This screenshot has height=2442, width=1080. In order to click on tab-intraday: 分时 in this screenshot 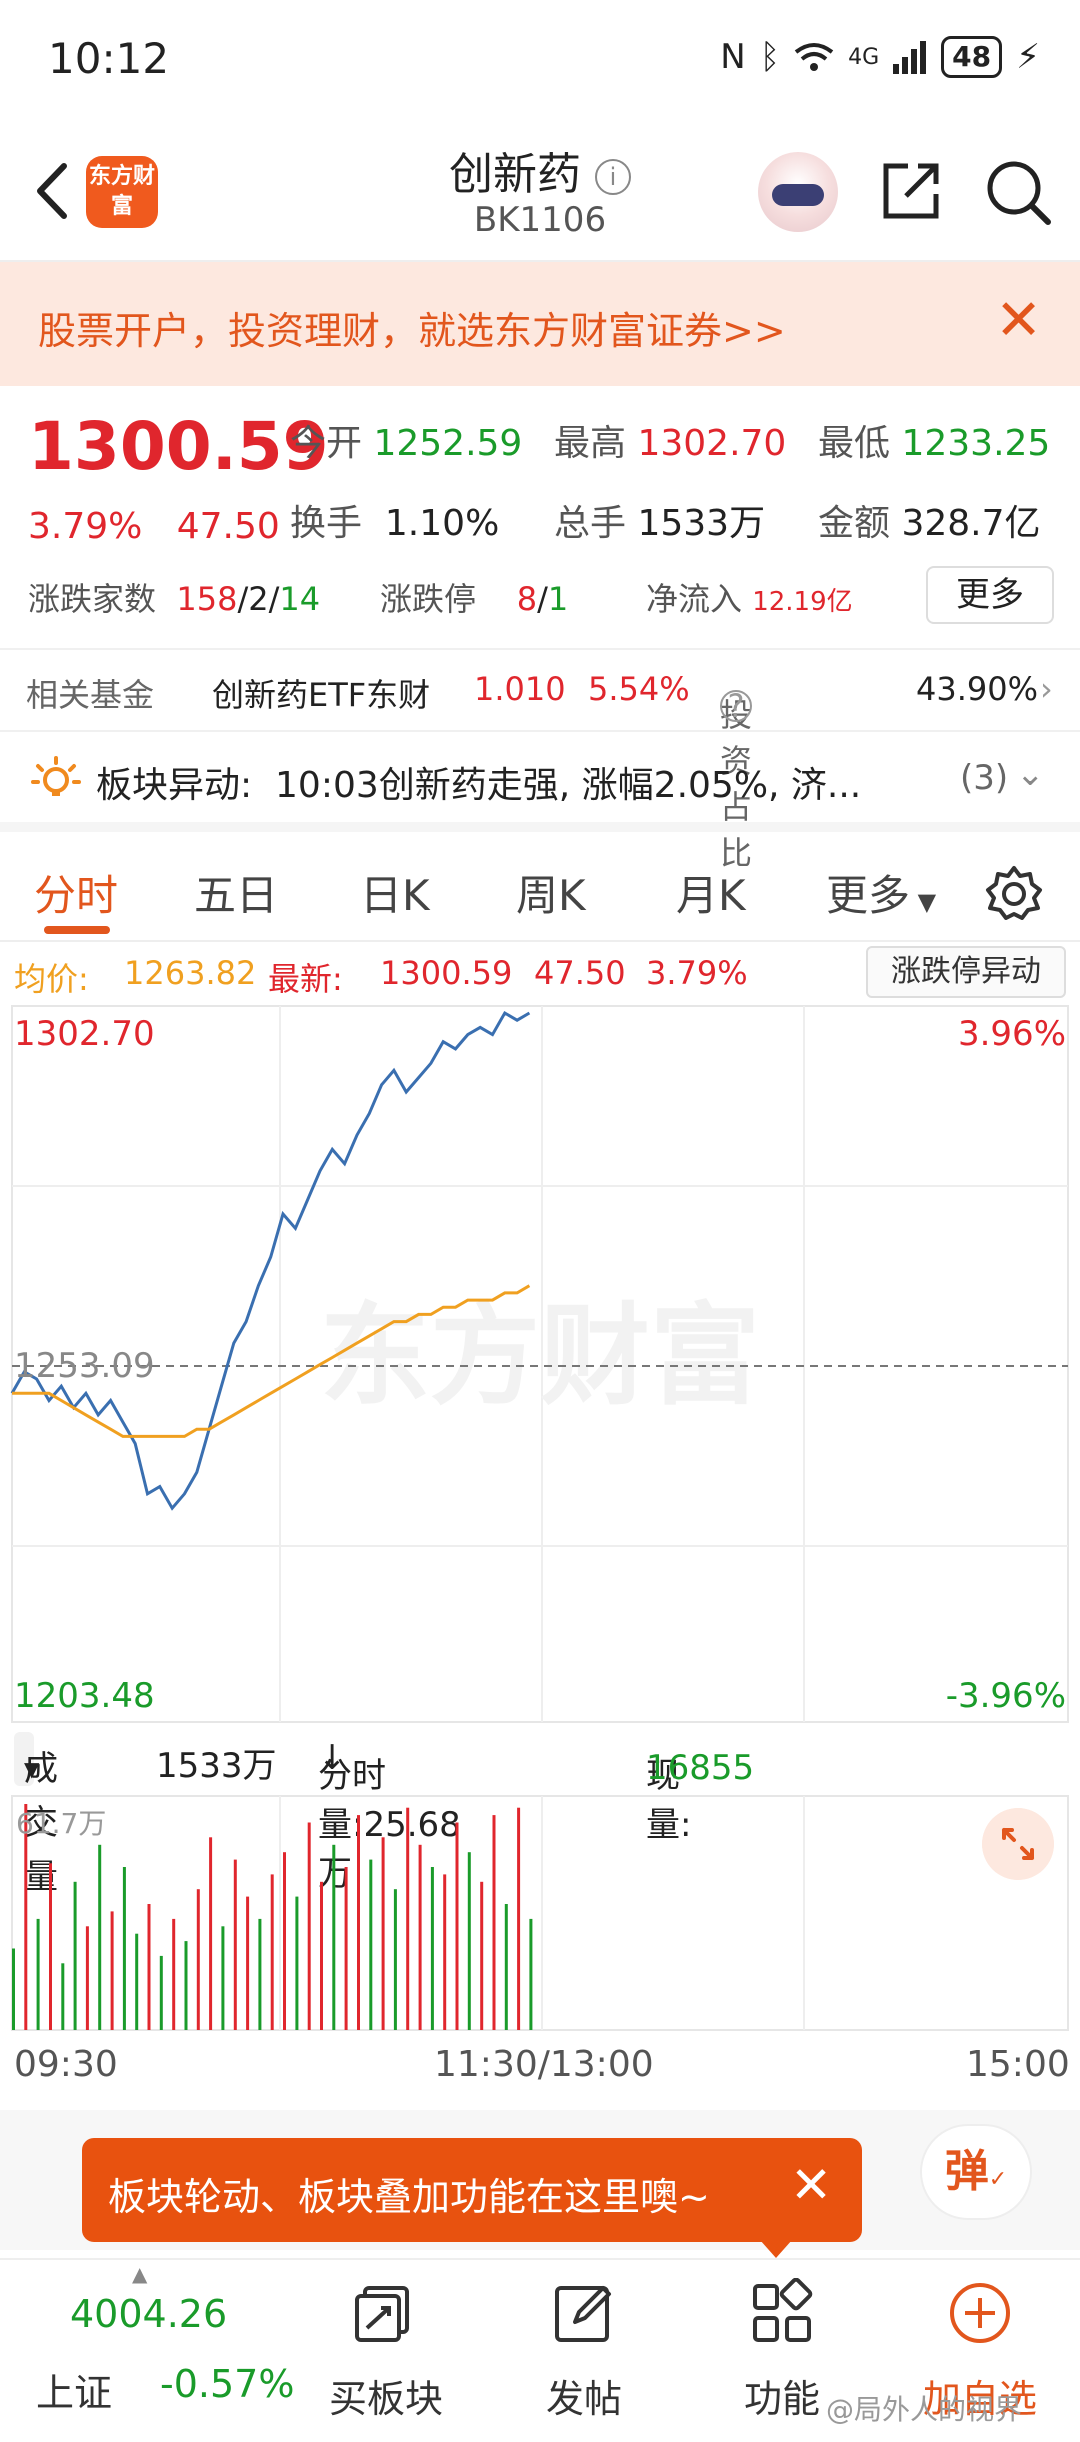, I will do `click(76, 892)`.